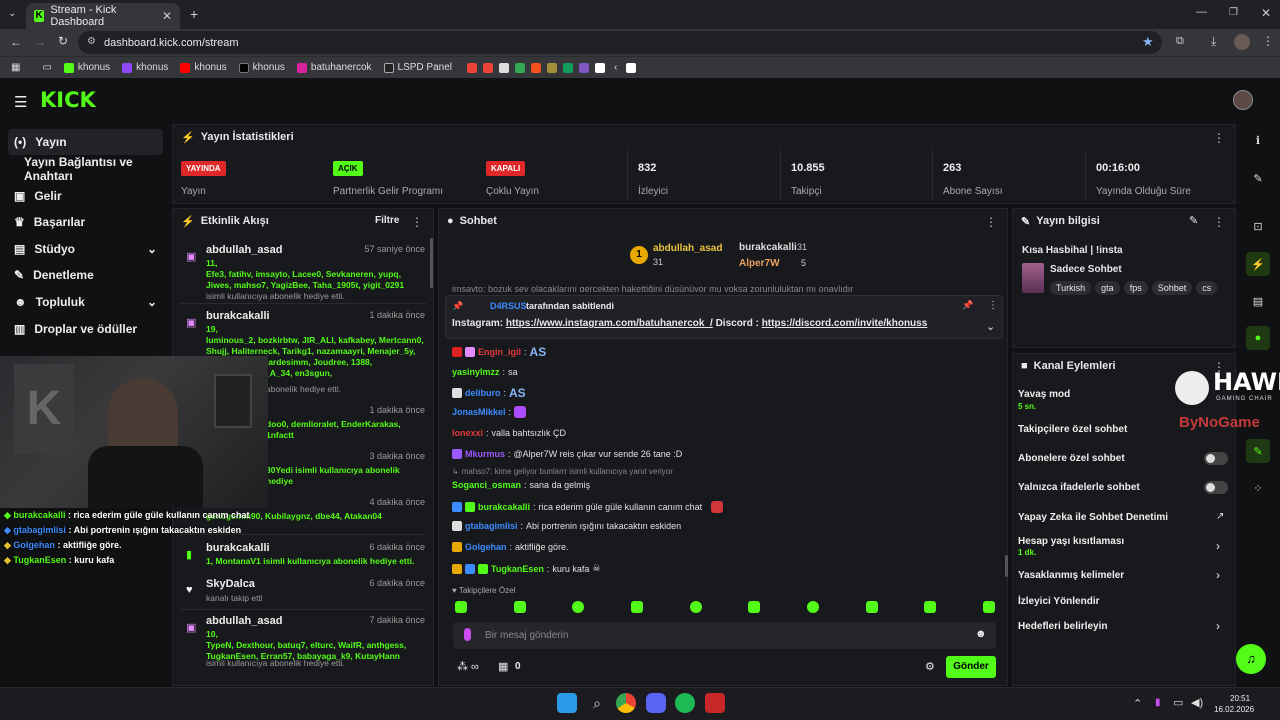 The image size is (1280, 720). What do you see at coordinates (1258, 338) in the screenshot?
I see `chat-icon: ●` at bounding box center [1258, 338].